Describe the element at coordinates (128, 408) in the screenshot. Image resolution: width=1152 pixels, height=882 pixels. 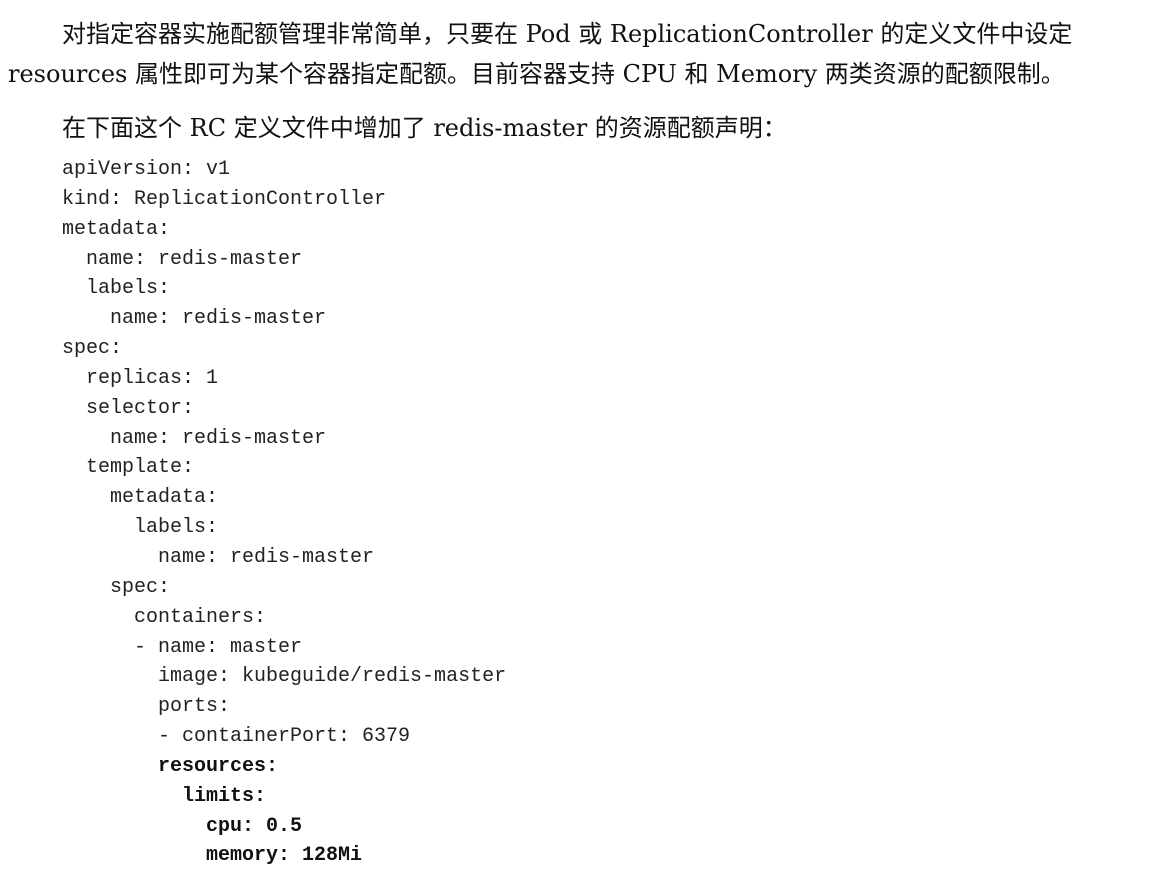
I see `code-line: selector:` at that location.